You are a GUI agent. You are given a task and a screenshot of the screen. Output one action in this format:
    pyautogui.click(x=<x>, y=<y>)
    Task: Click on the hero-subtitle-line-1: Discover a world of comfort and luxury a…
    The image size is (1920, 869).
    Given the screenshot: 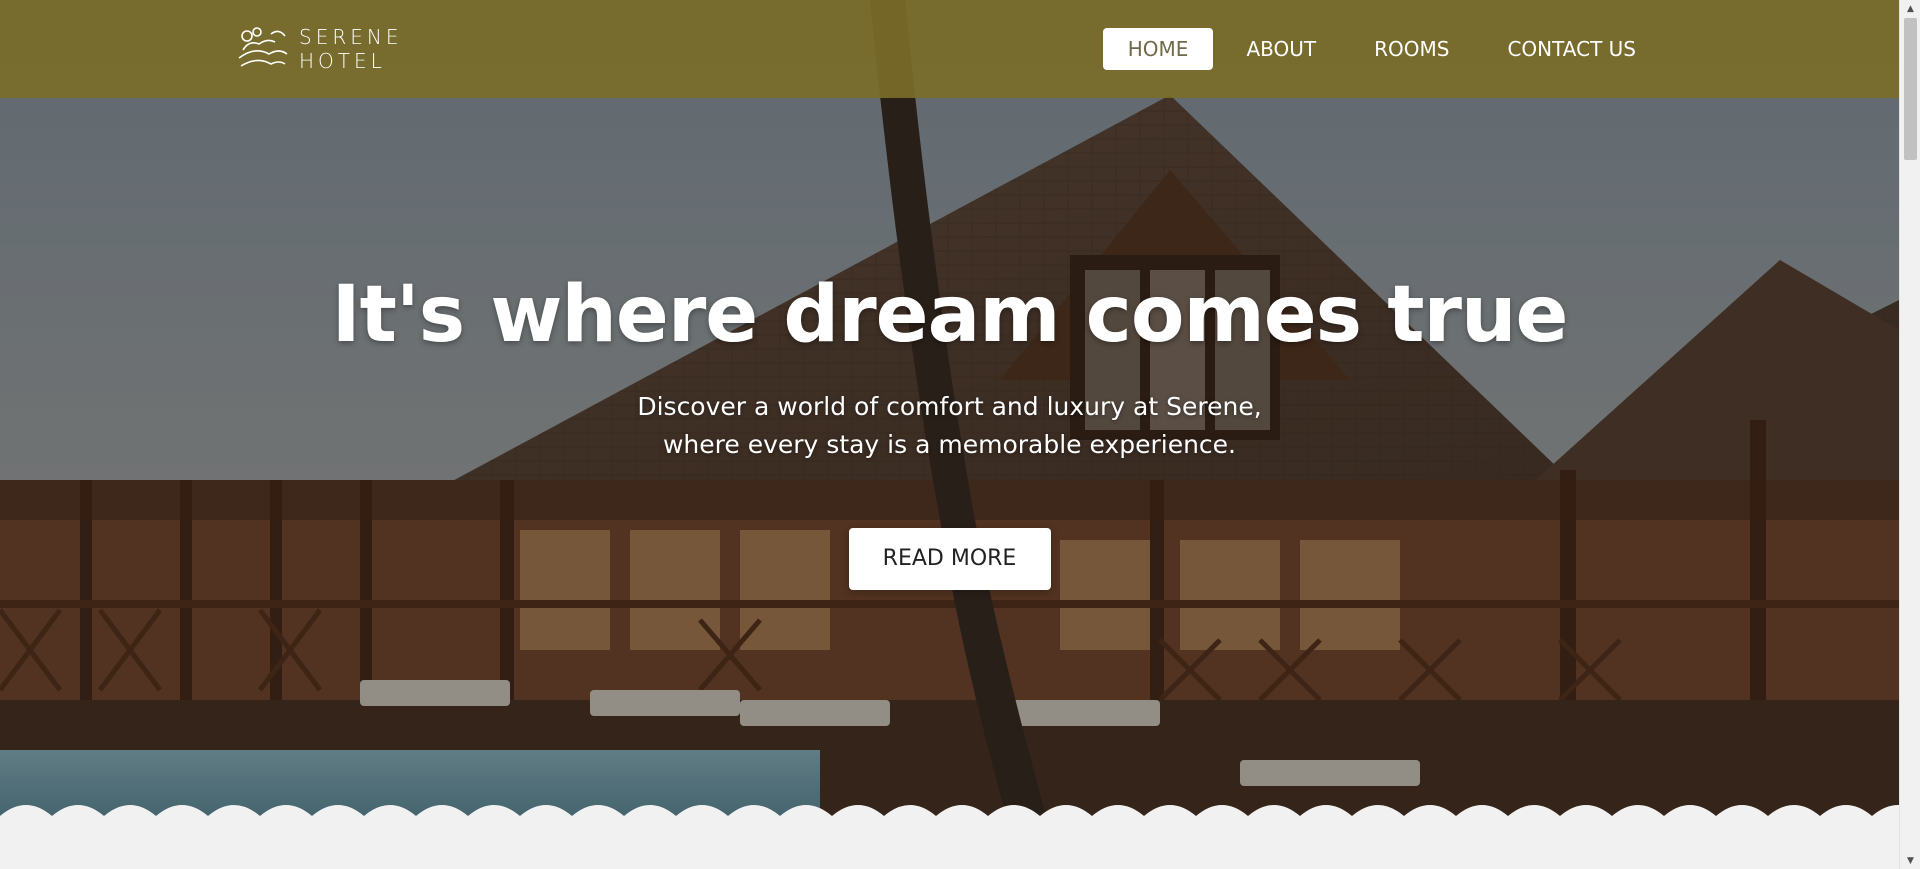 What is the action you would take?
    pyautogui.click(x=949, y=406)
    